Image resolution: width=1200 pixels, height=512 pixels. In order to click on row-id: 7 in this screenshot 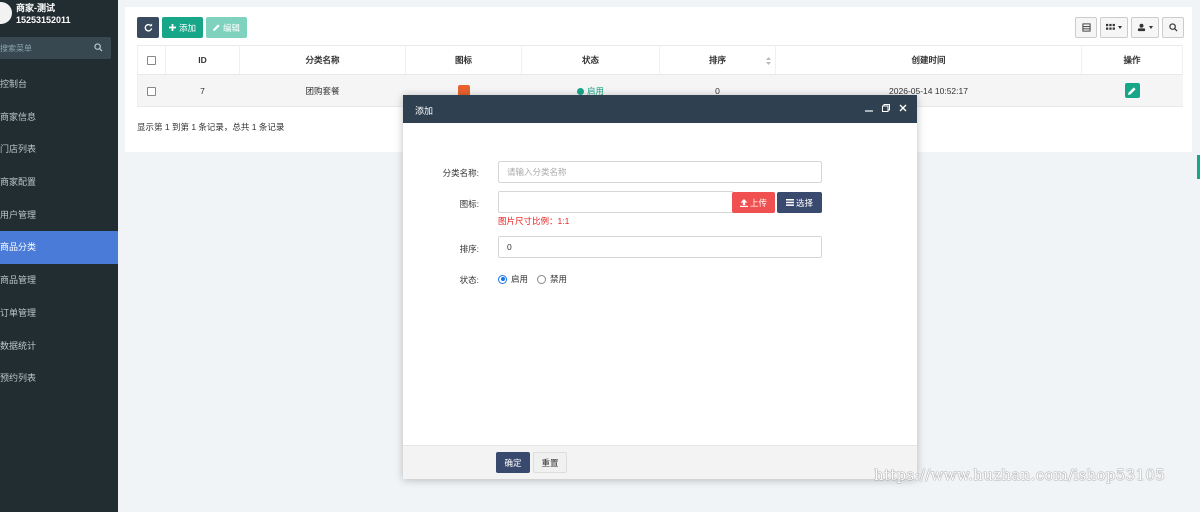, I will do `click(202, 90)`.